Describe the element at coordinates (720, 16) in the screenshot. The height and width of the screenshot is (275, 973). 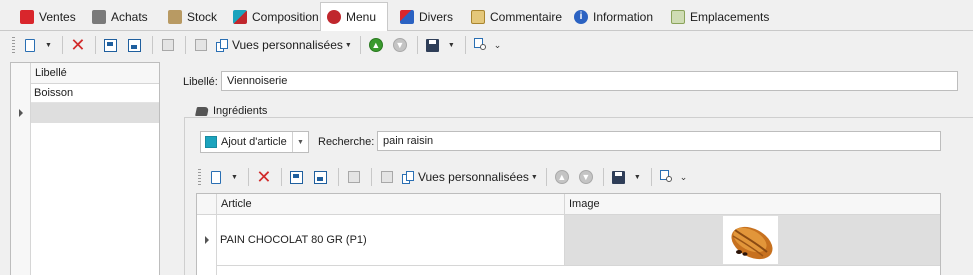
I see `tab-emplacements: Emplacements` at that location.